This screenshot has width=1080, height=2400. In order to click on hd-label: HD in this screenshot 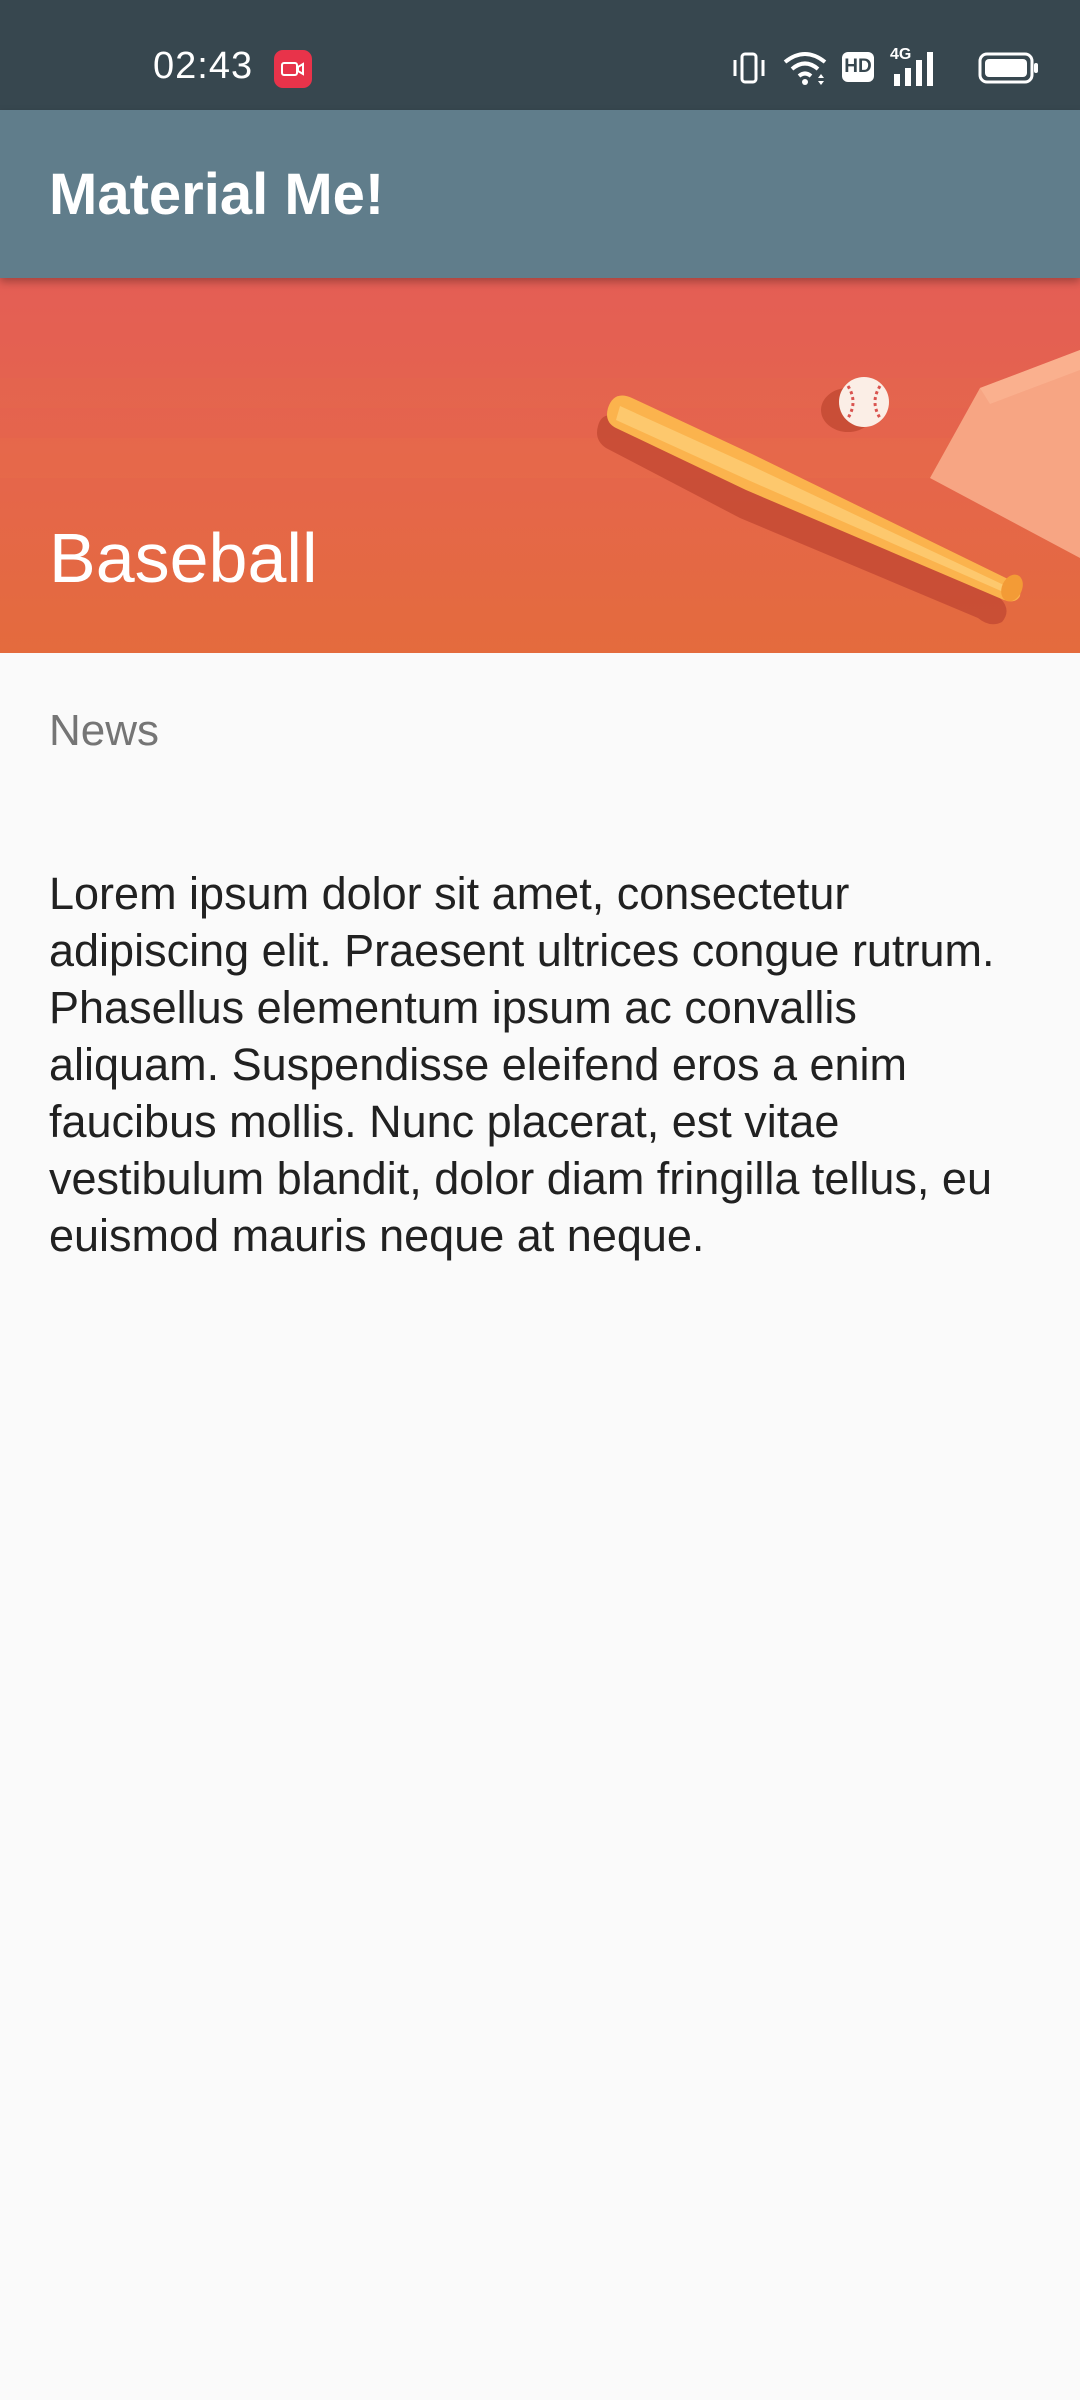, I will do `click(858, 66)`.